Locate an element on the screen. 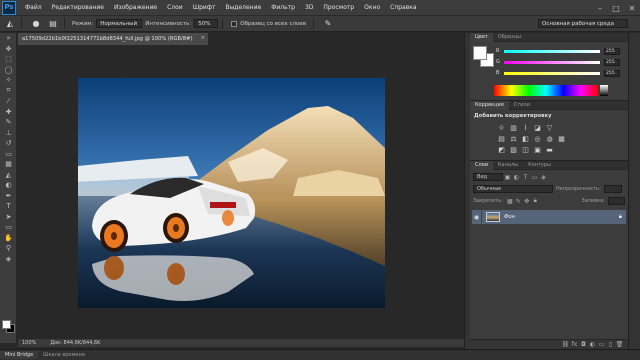  zoom-level: 100% is located at coordinates (29, 343).